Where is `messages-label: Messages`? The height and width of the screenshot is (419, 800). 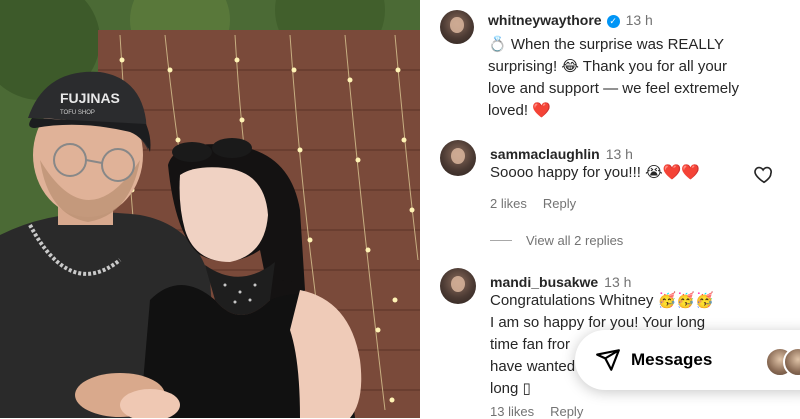
messages-label: Messages is located at coordinates (672, 359).